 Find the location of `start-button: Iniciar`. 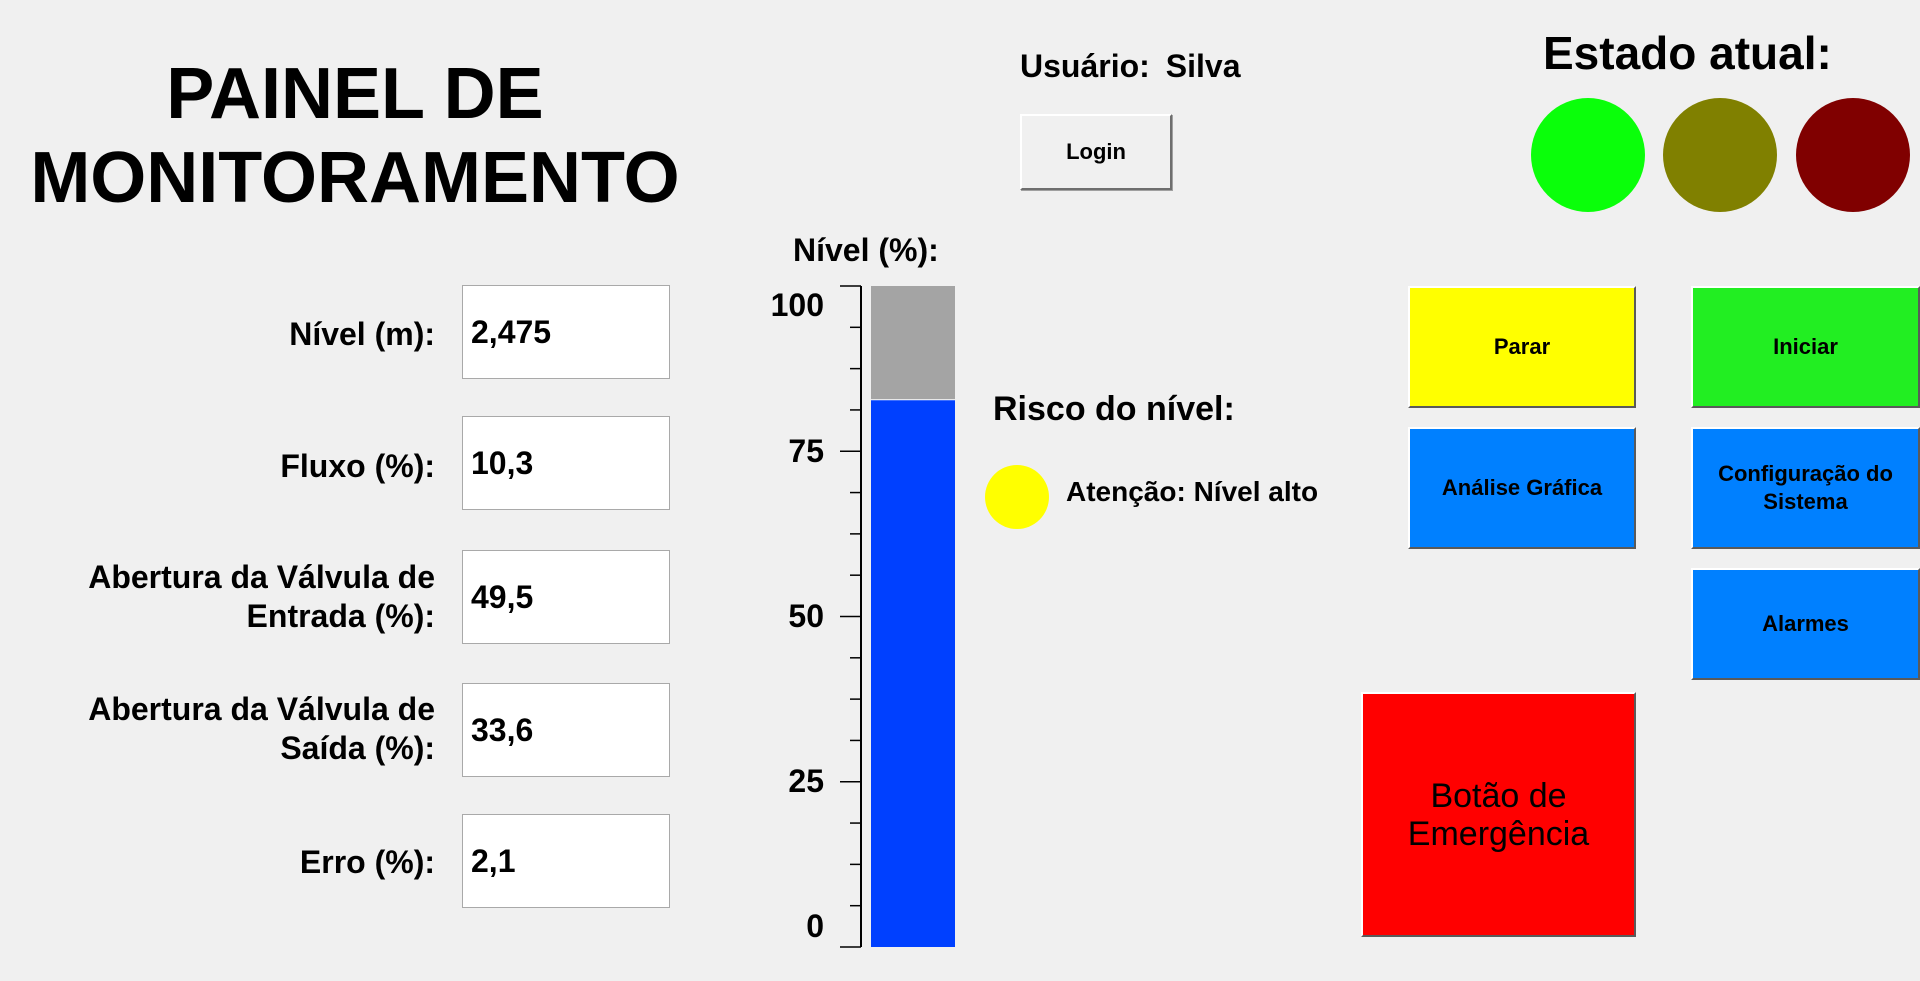

start-button: Iniciar is located at coordinates (1805, 347).